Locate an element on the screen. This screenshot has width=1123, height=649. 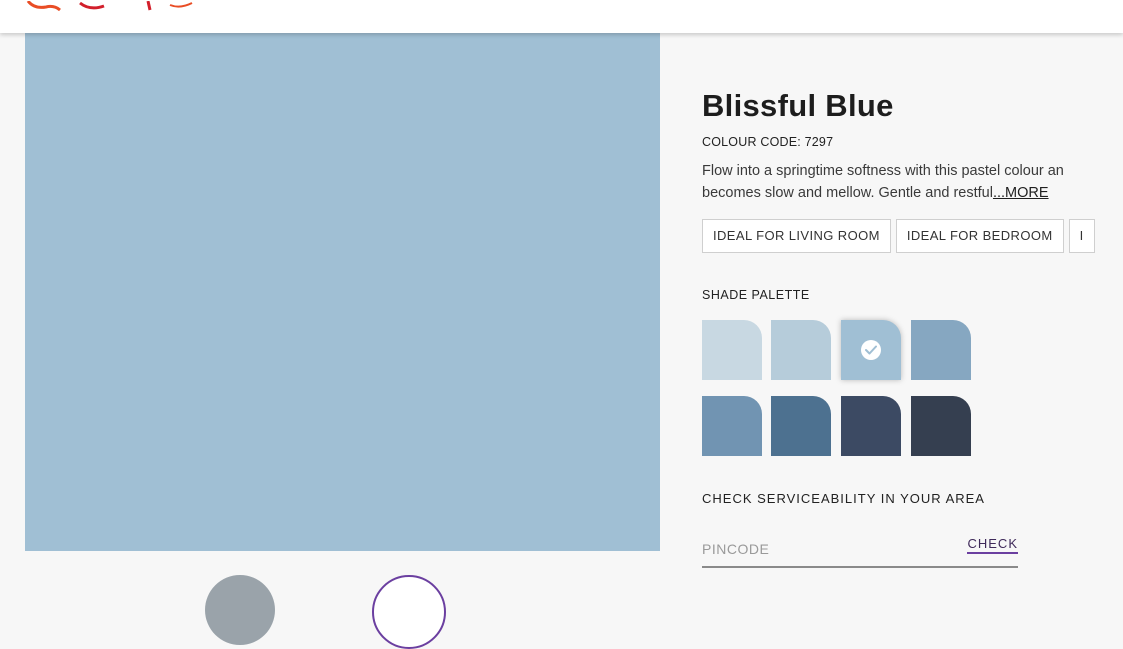
pincode-field: CHECK is located at coordinates (860, 551).